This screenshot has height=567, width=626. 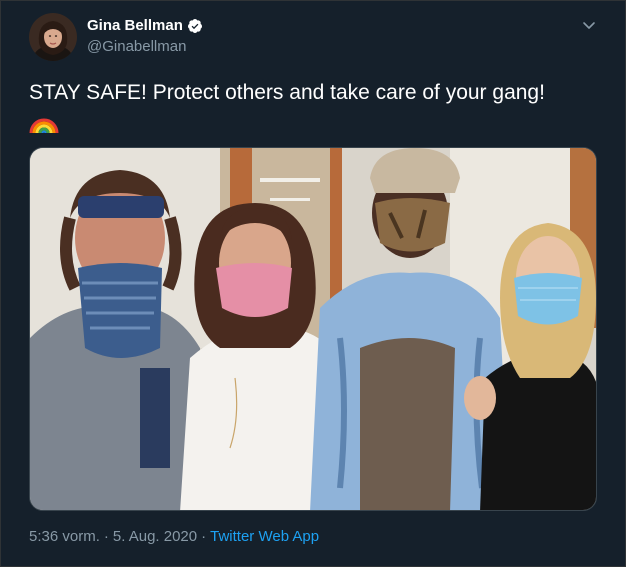 What do you see at coordinates (44, 121) in the screenshot?
I see `rainbow-emoji-icon` at bounding box center [44, 121].